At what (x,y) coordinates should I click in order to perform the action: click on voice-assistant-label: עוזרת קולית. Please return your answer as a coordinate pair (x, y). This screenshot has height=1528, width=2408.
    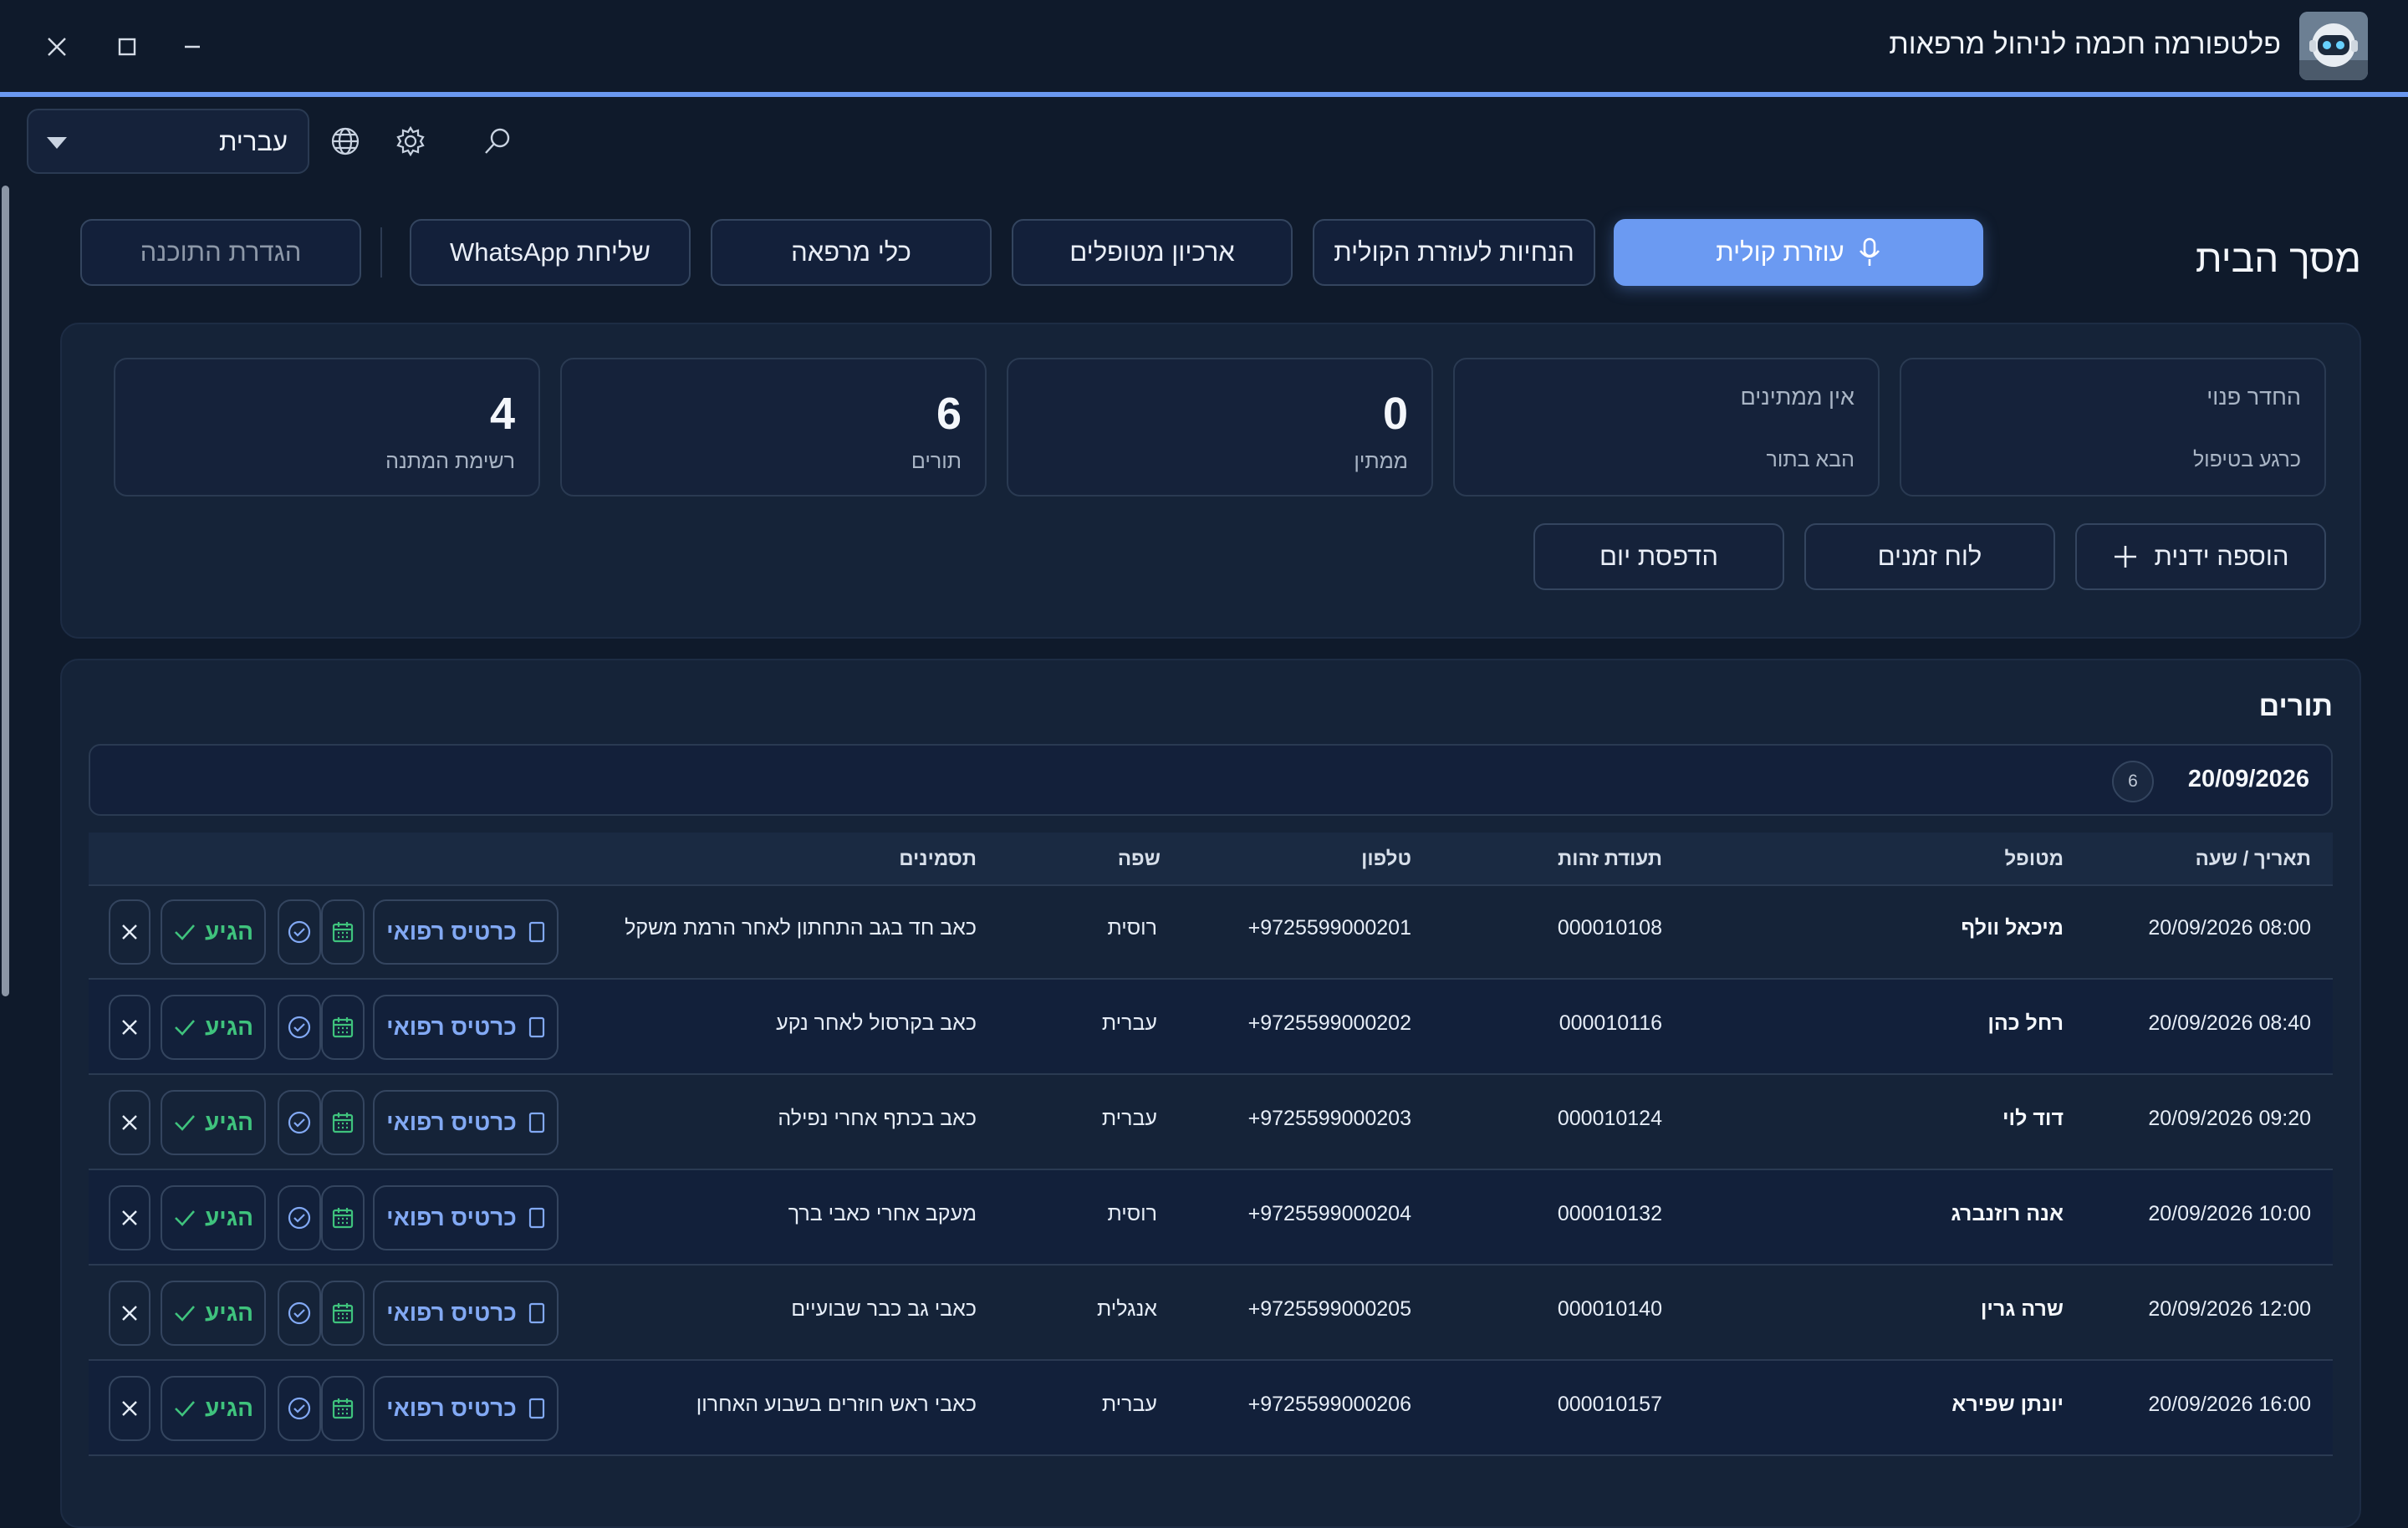
    Looking at the image, I should click on (1780, 252).